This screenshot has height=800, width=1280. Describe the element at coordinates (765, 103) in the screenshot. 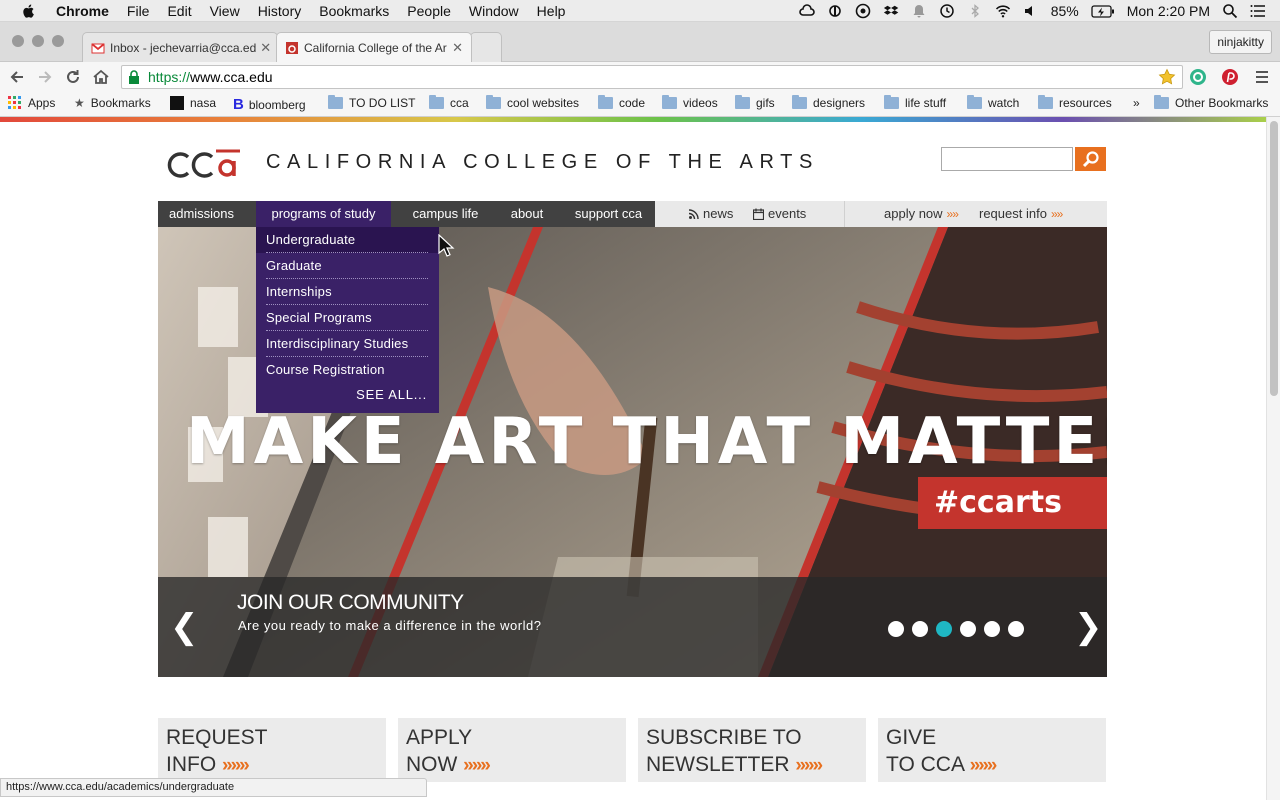

I see `bookmark-label: gifs` at that location.